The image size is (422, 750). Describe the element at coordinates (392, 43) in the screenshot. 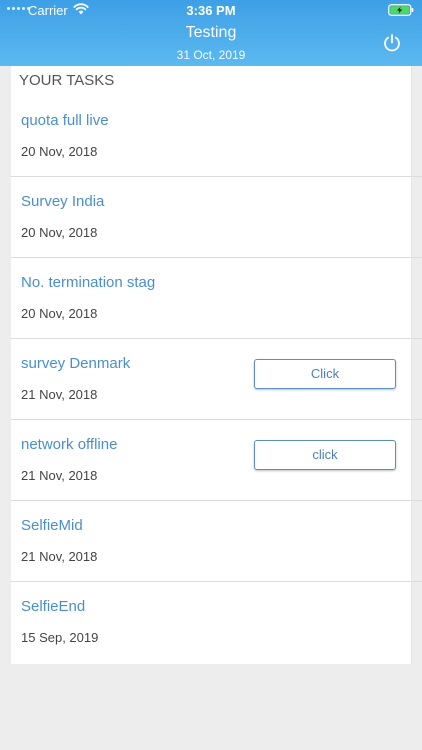

I see `power-icon` at that location.